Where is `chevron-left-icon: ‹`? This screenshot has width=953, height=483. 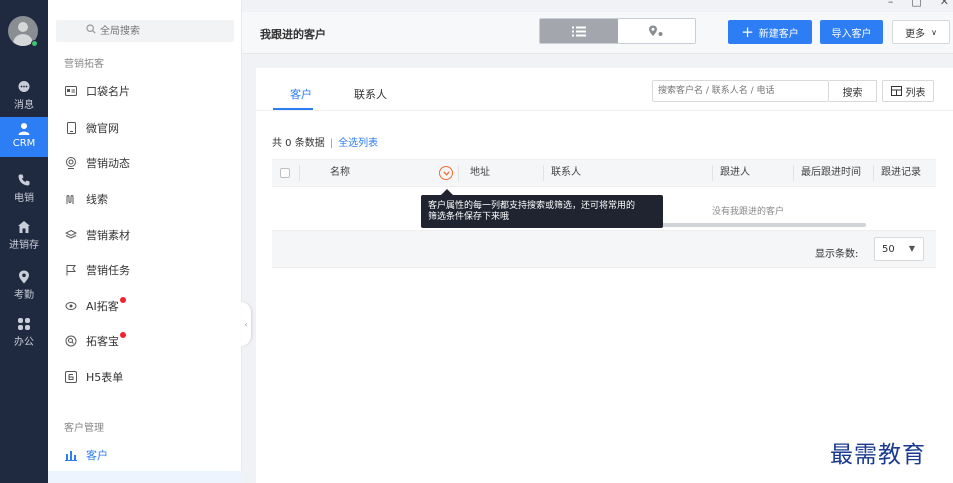
chevron-left-icon: ‹ is located at coordinates (246, 324).